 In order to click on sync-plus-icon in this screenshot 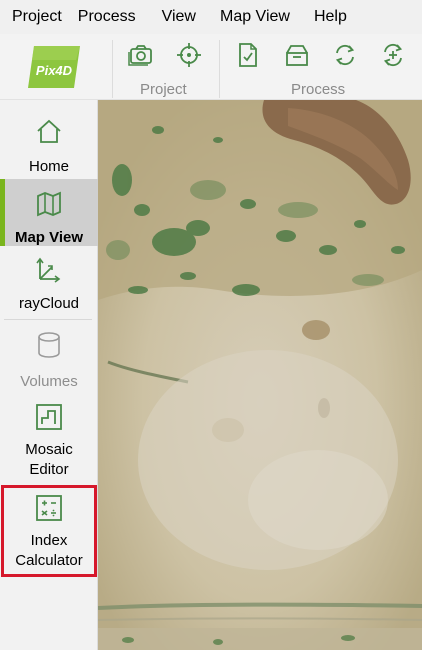, I will do `click(393, 55)`.